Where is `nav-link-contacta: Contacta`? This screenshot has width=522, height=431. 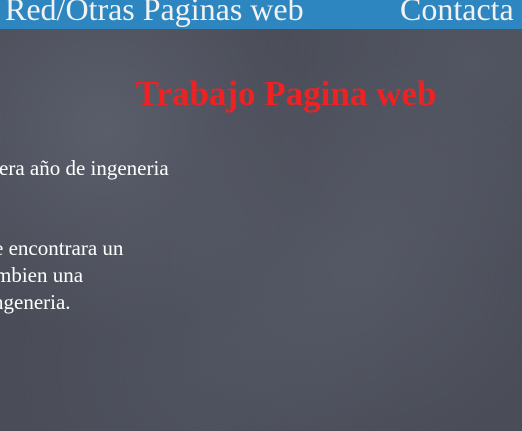
nav-link-contacta: Contacta is located at coordinates (457, 14).